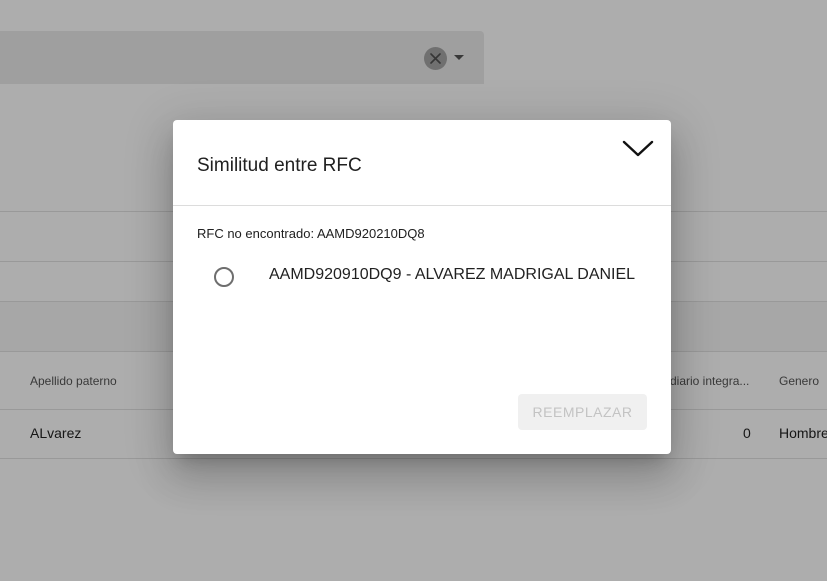  I want to click on replace-button: REEMPLAZAR, so click(582, 412).